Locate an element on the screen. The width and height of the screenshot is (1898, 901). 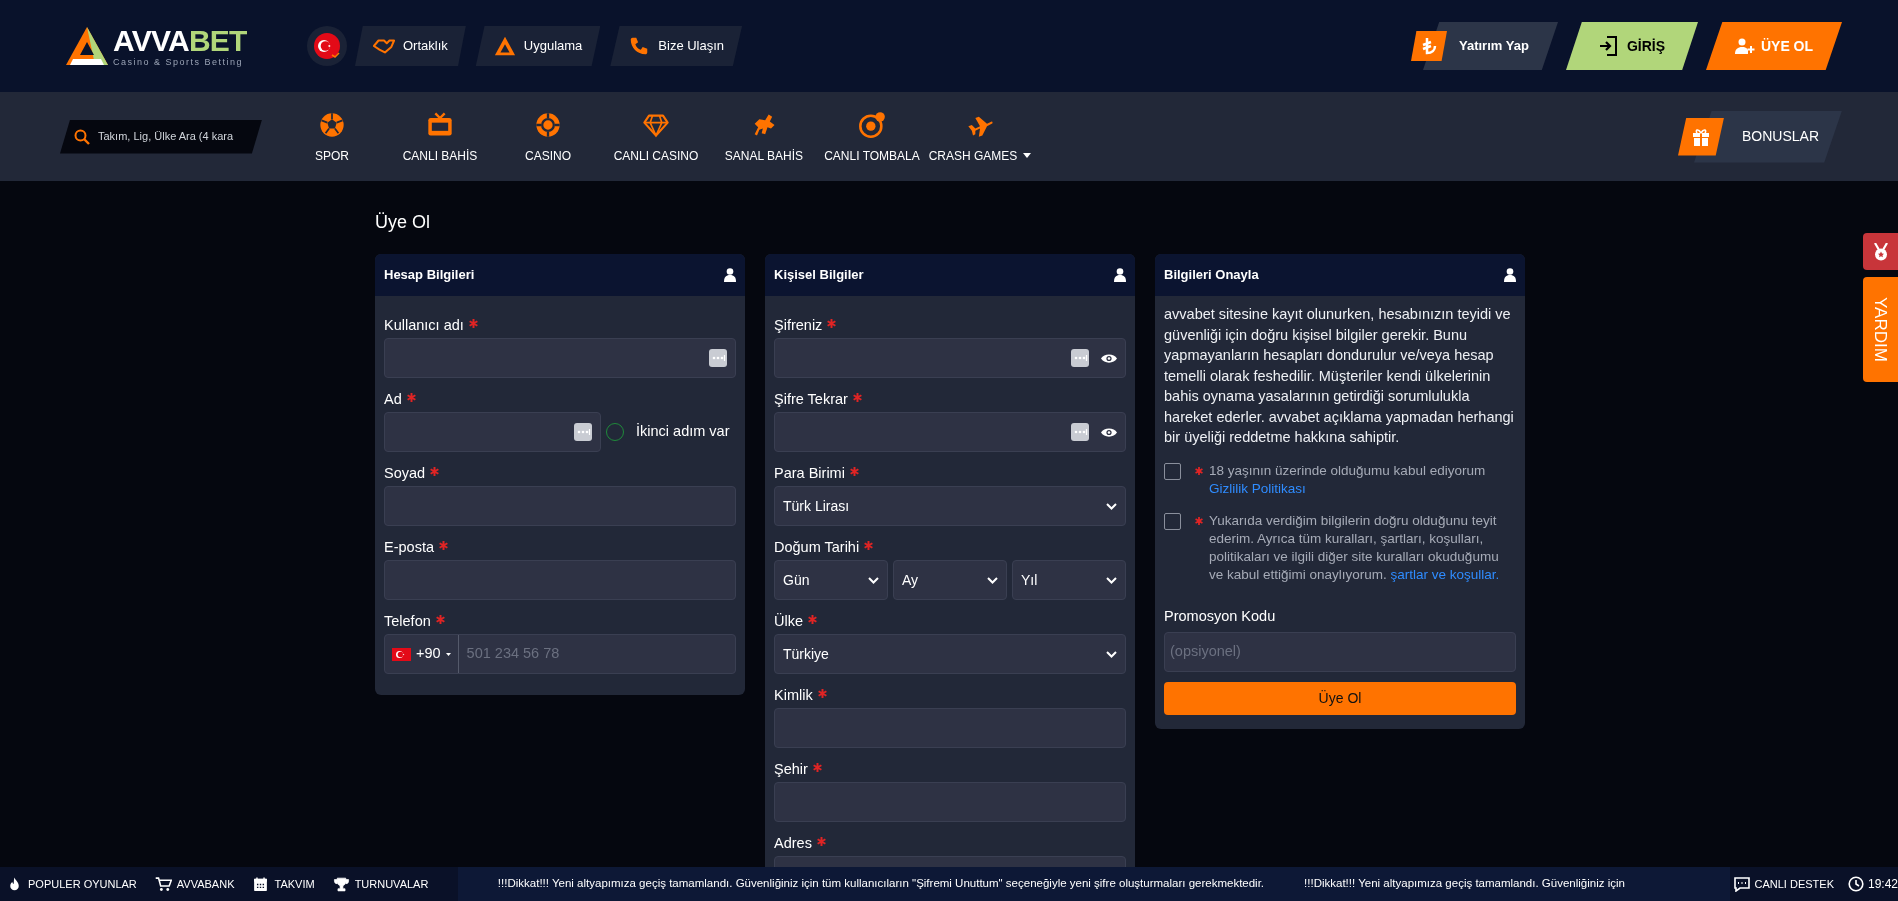
field-label: Para Birimi is located at coordinates (809, 474).